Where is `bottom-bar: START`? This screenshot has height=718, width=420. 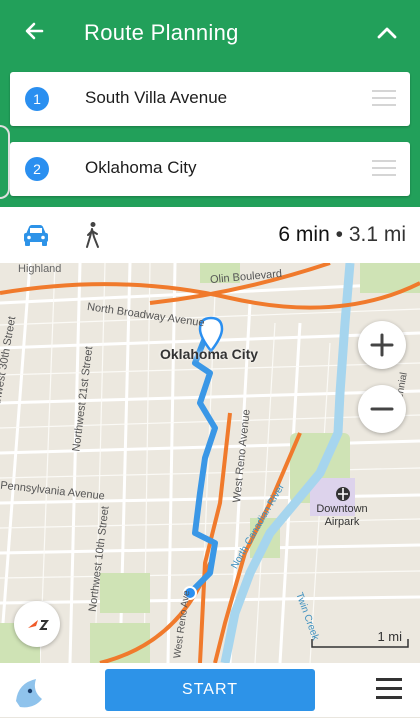 bottom-bar: START is located at coordinates (210, 690).